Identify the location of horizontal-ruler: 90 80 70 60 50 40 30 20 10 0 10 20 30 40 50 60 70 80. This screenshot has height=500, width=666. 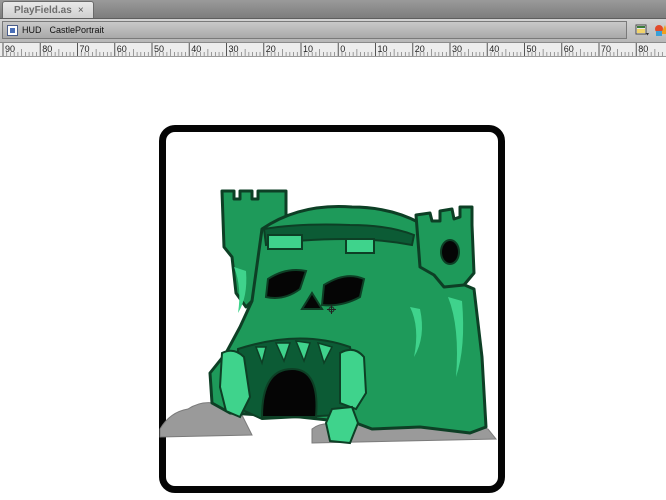
(333, 50).